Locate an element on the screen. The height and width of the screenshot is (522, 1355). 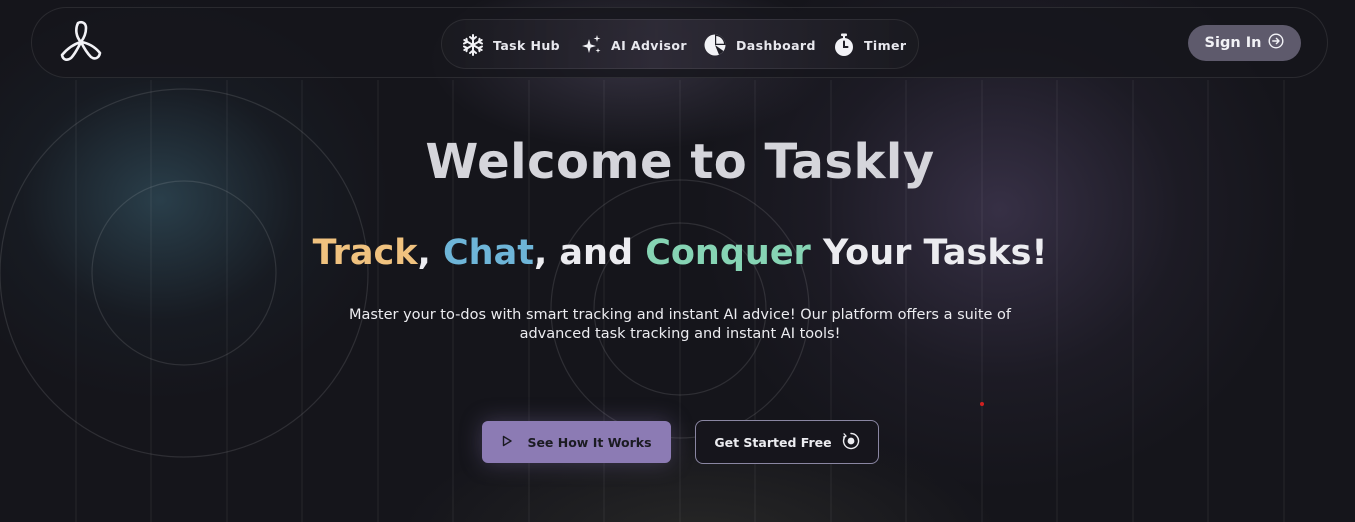
see-how-it-works-button: See How It Works is located at coordinates (576, 442).